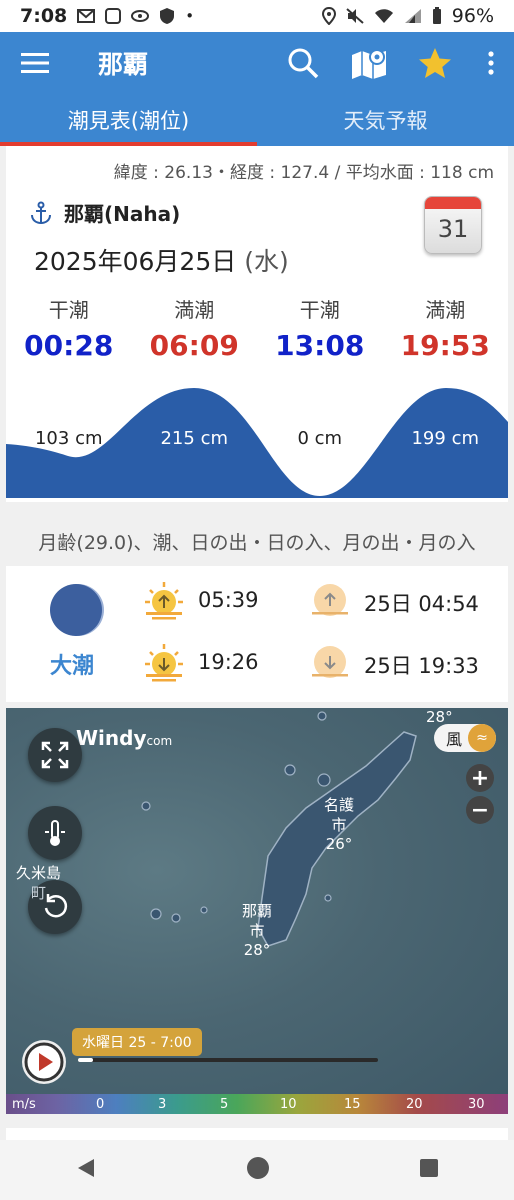  Describe the element at coordinates (339, 805) in the screenshot. I see `city-name: 名護` at that location.